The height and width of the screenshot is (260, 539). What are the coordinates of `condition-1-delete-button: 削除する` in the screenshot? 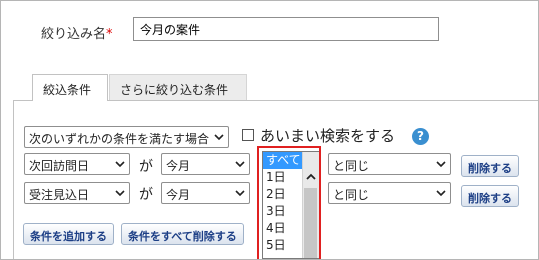 It's located at (490, 166).